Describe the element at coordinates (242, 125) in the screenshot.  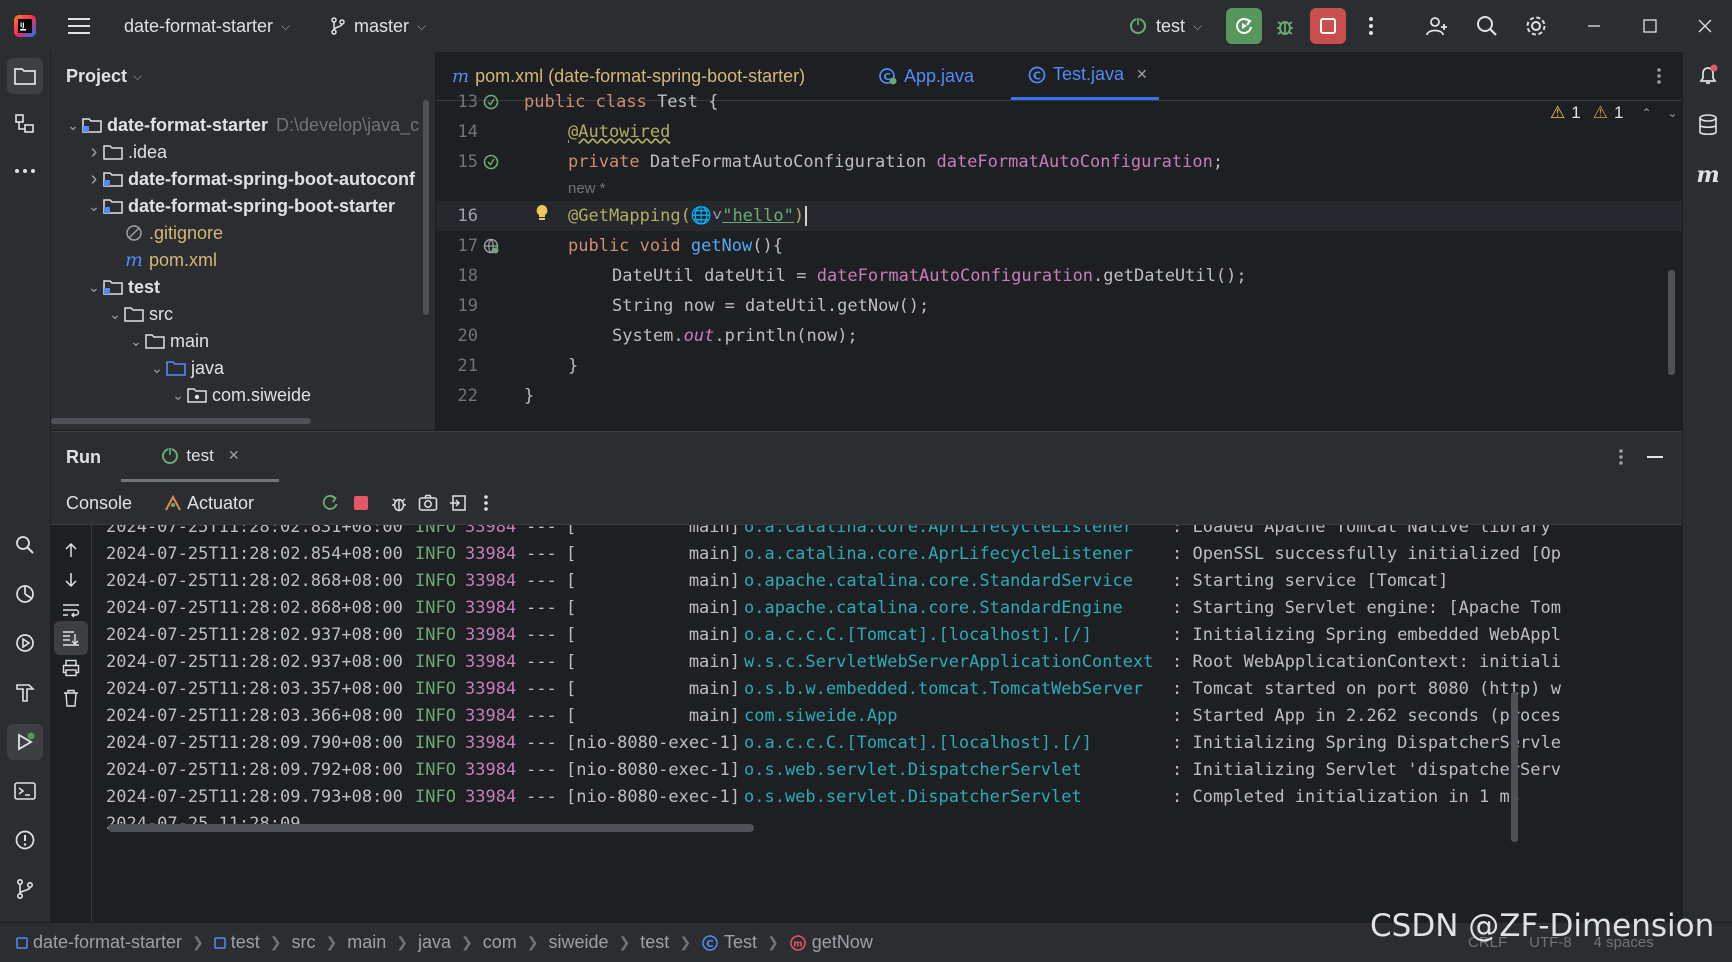
I see `tree-item: ⌄ date-format-starter D:\develop\java_c` at that location.